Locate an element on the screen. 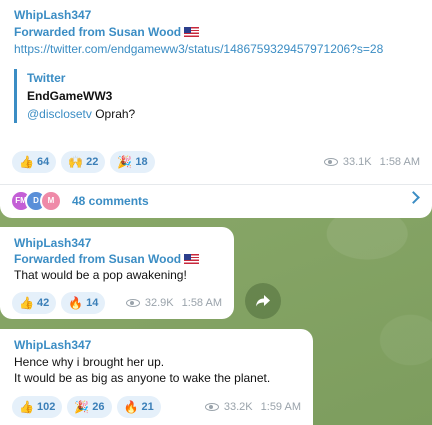 This screenshot has height=425, width=432. share-arrow-icon is located at coordinates (263, 301).